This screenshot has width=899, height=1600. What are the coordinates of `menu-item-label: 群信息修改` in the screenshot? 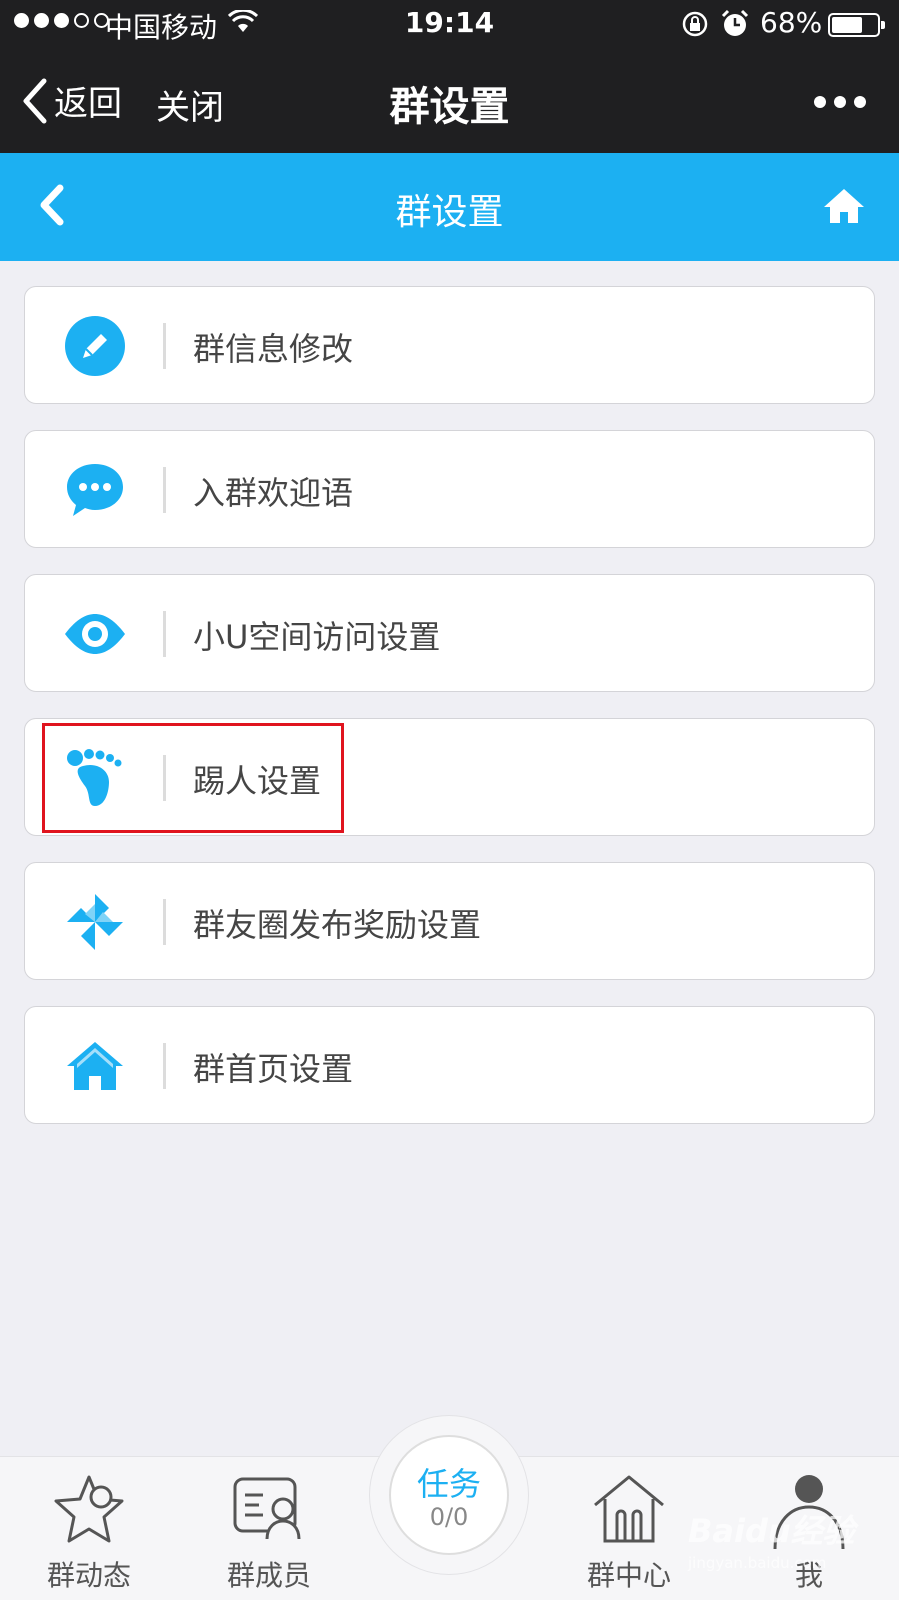 It's located at (273, 349).